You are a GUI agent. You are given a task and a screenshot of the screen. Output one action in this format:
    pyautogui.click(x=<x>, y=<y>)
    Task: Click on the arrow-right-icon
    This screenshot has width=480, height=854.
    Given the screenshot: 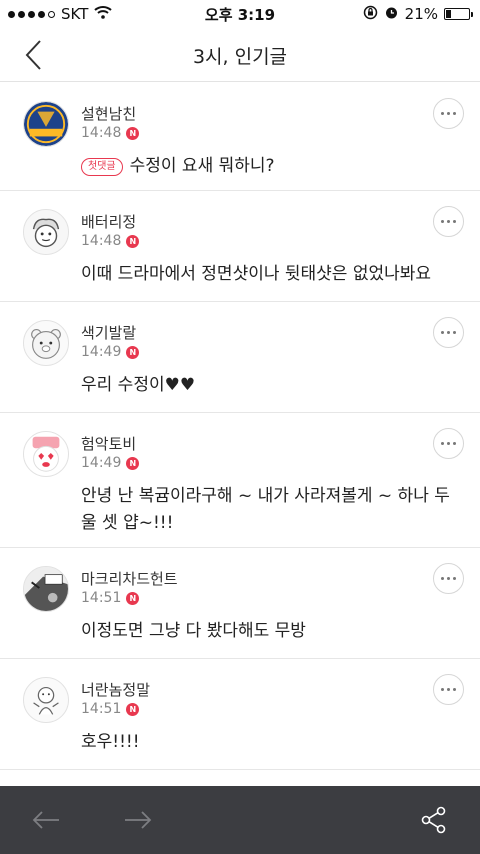 What is the action you would take?
    pyautogui.click(x=138, y=820)
    